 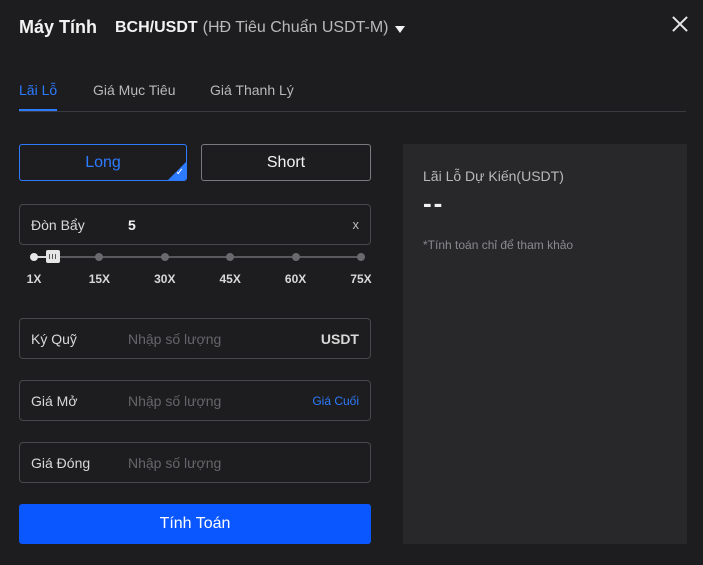 I want to click on tab-target-price: Giá Mục Tiêu, so click(x=134, y=90).